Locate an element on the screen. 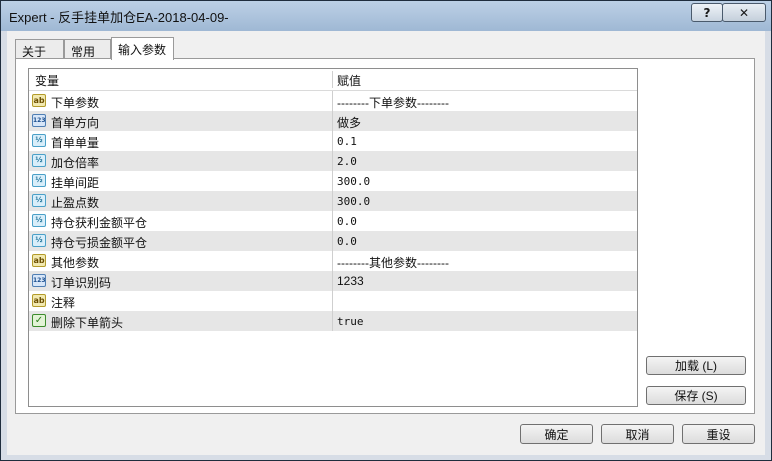  close-button: ✕ is located at coordinates (744, 12).